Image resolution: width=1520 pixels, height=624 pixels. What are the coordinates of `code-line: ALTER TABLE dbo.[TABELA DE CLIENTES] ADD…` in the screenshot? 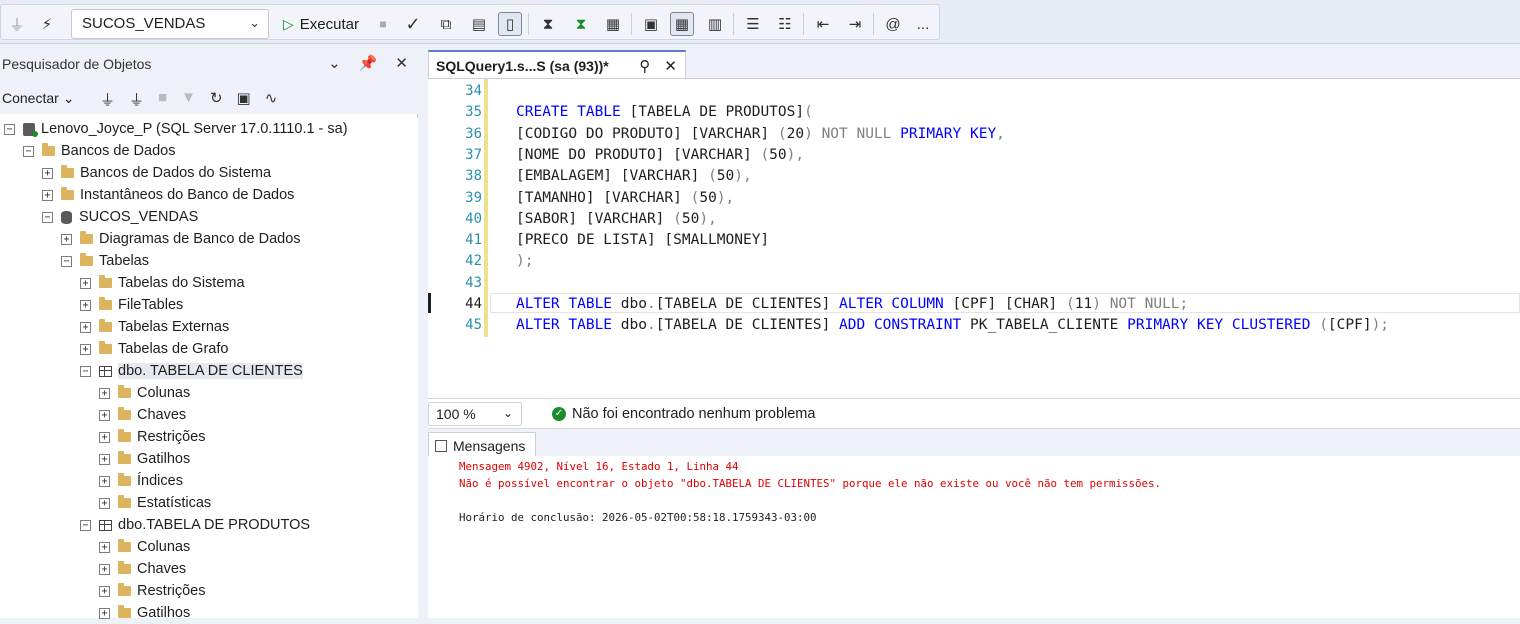 It's located at (952, 325).